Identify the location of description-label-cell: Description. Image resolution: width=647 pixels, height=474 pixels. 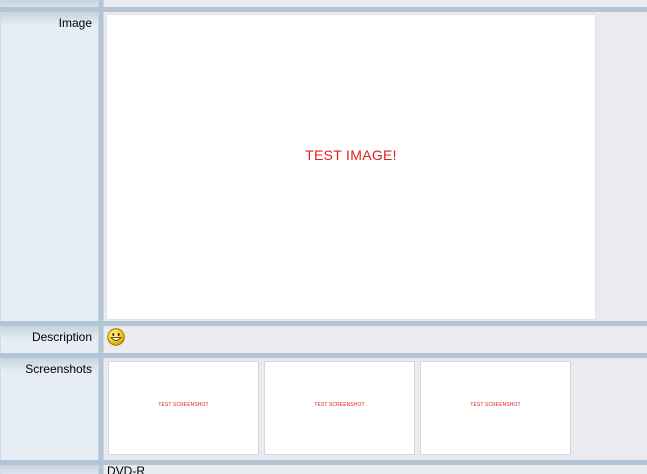
(49, 339).